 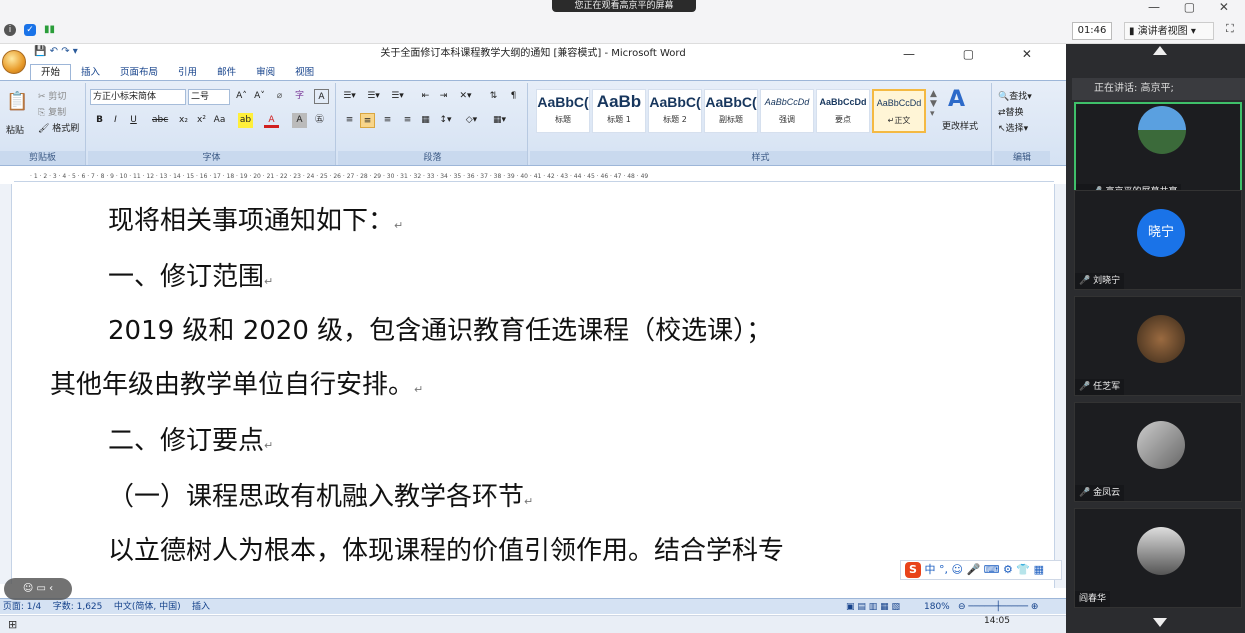 I want to click on bold-button: B, so click(x=99, y=120).